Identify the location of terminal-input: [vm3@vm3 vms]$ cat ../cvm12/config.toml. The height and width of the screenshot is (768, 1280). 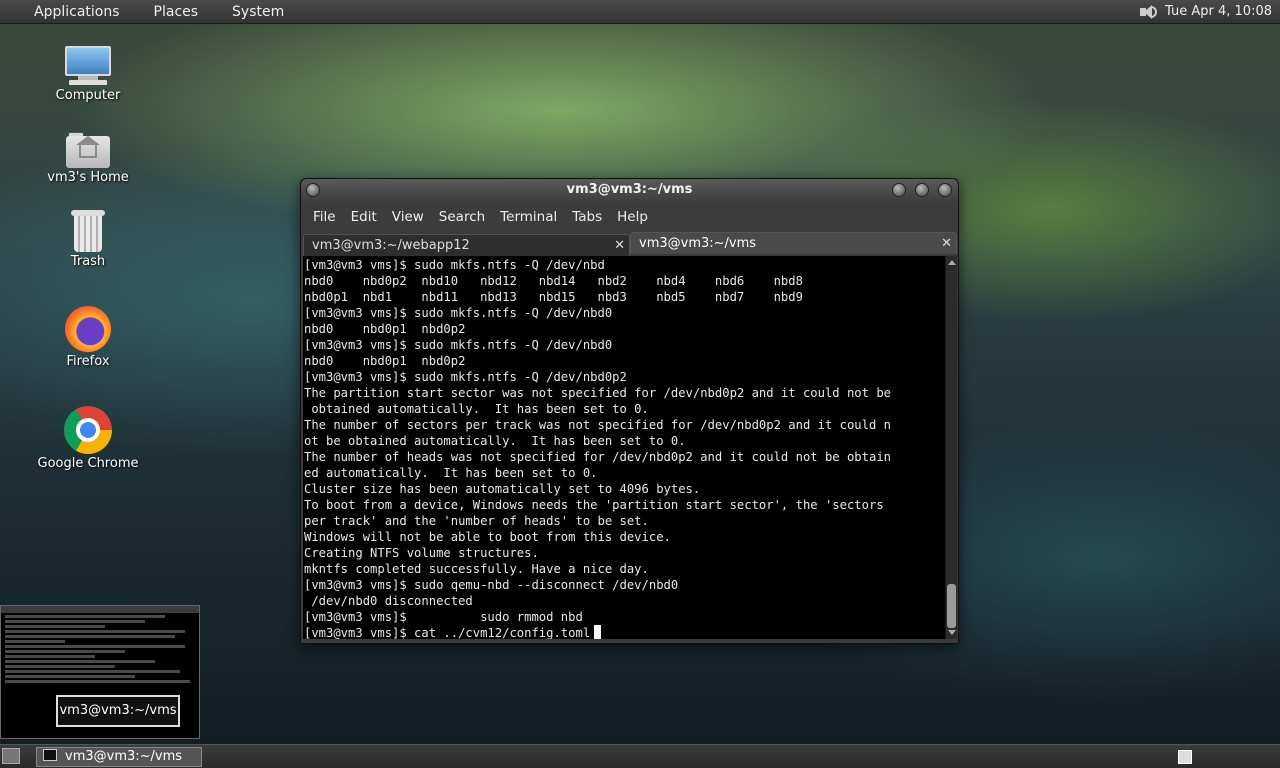
(447, 632).